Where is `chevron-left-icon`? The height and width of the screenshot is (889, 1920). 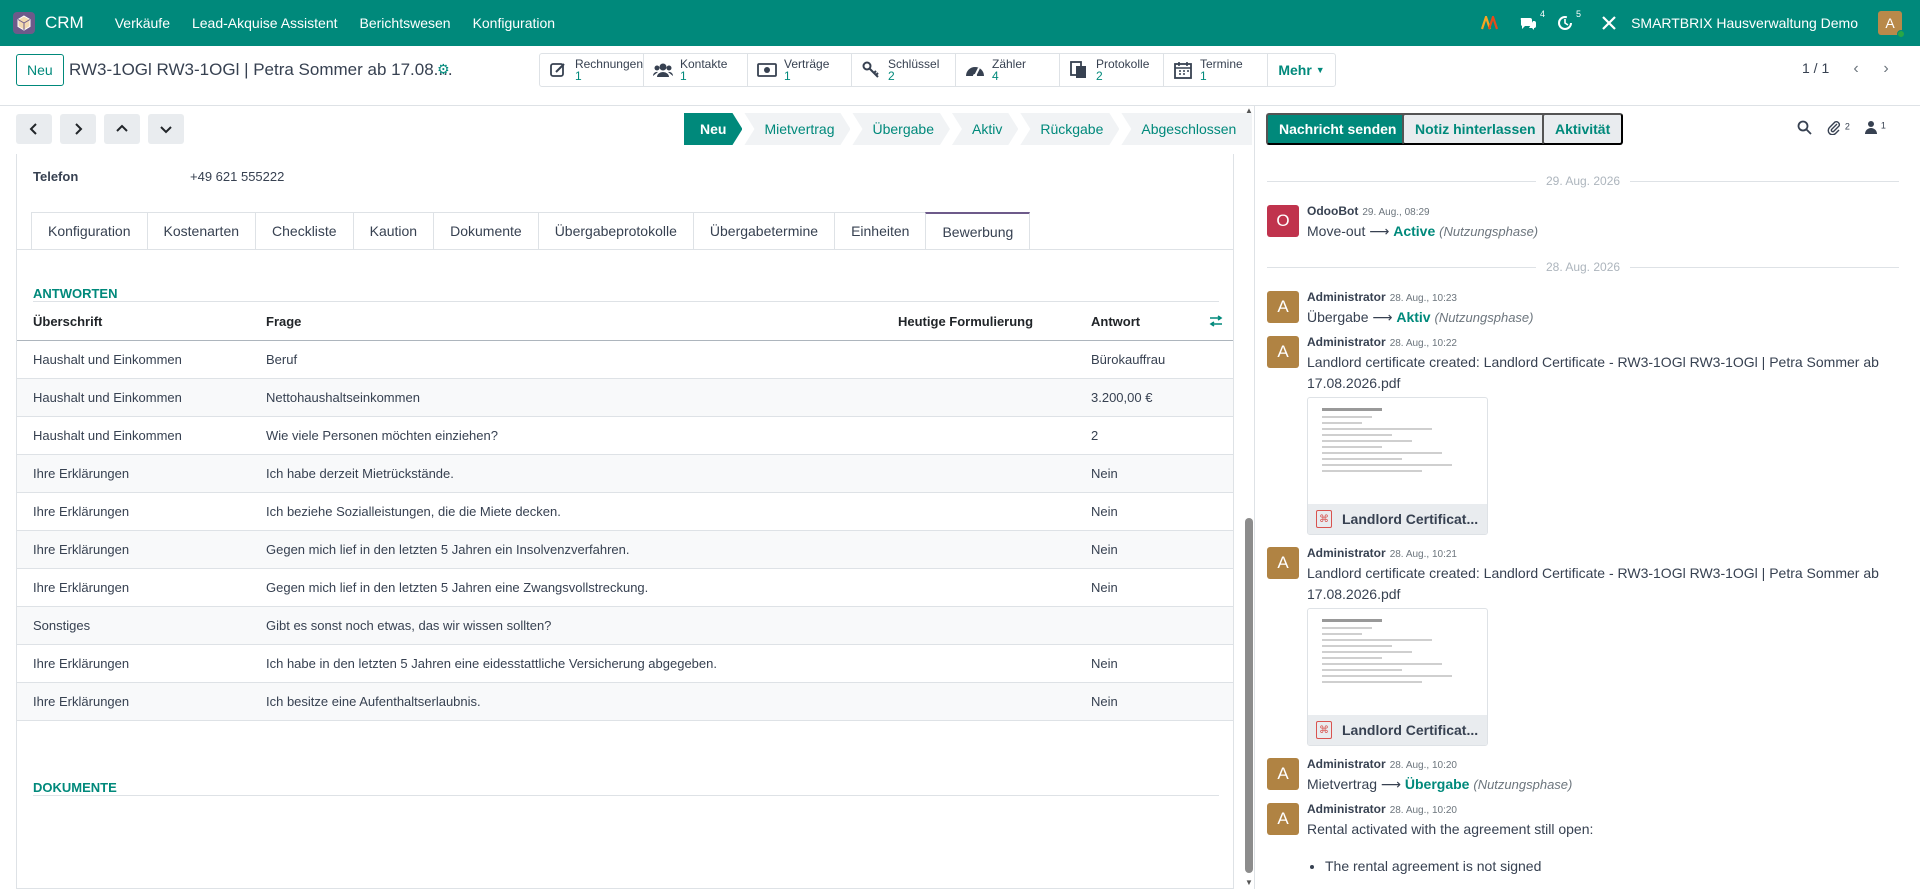 chevron-left-icon is located at coordinates (34, 129).